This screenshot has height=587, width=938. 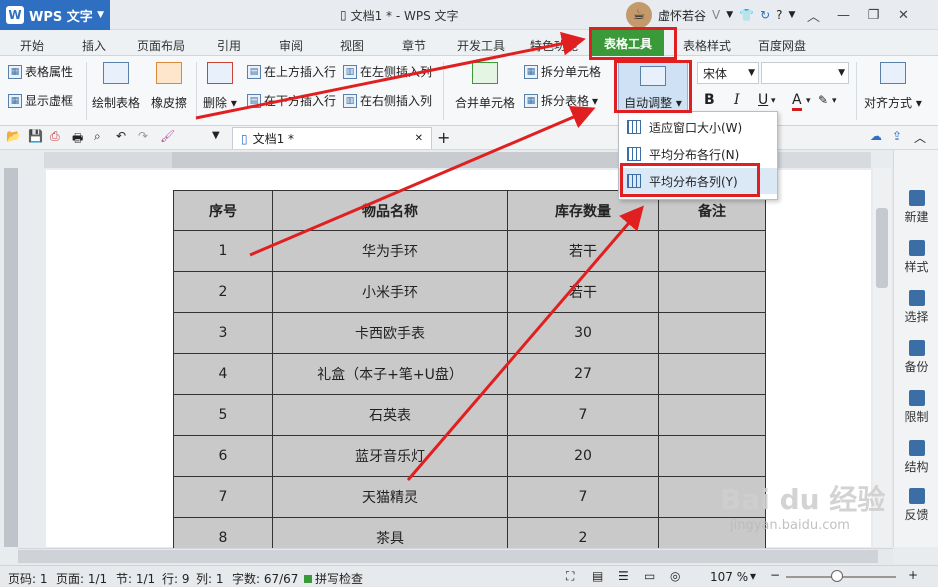 I want to click on menu-item-distribute-rows: 平均分布各行(N), so click(x=698, y=154).